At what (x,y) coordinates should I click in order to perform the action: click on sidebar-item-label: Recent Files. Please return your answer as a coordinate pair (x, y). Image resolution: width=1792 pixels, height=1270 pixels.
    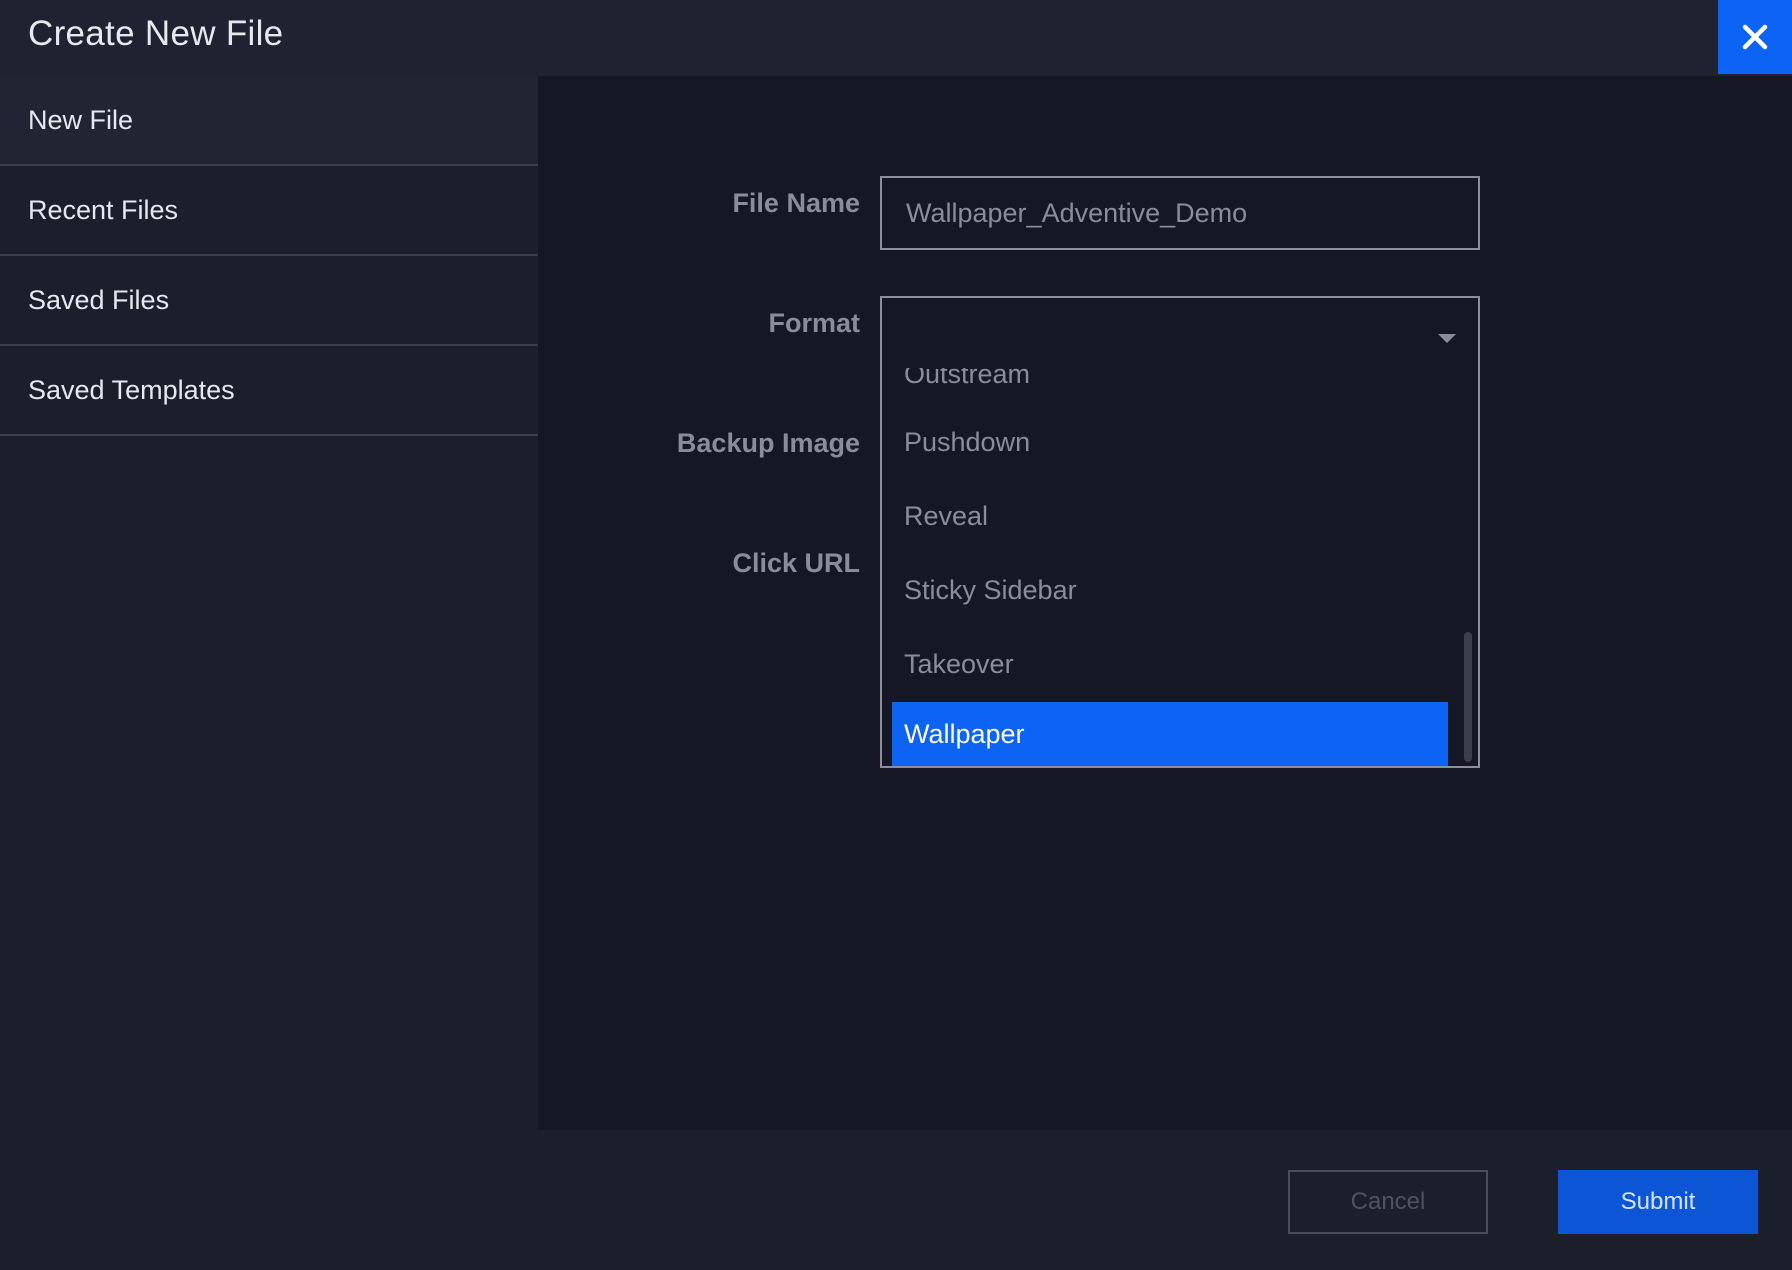
    Looking at the image, I should click on (103, 209).